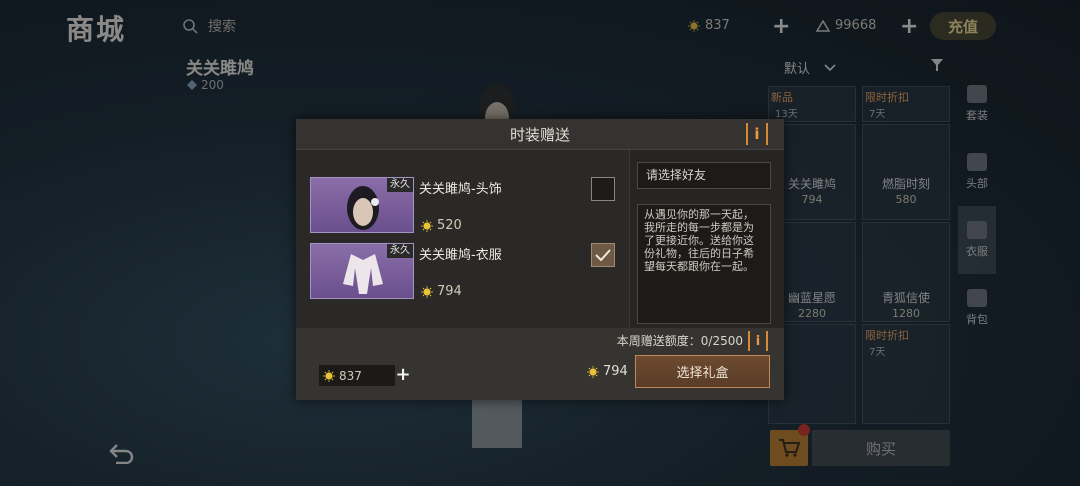  I want to click on gold-currency: 837, so click(709, 25).